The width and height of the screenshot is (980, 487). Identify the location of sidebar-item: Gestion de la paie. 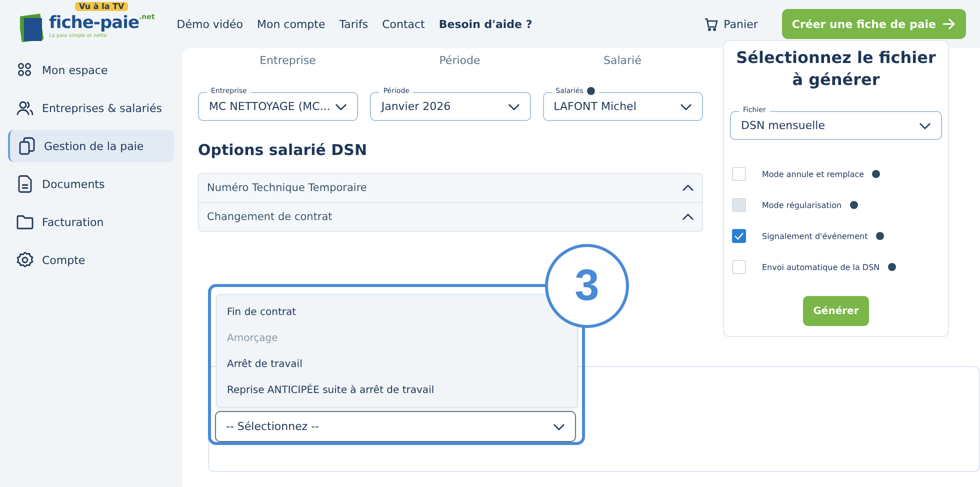
(91, 146).